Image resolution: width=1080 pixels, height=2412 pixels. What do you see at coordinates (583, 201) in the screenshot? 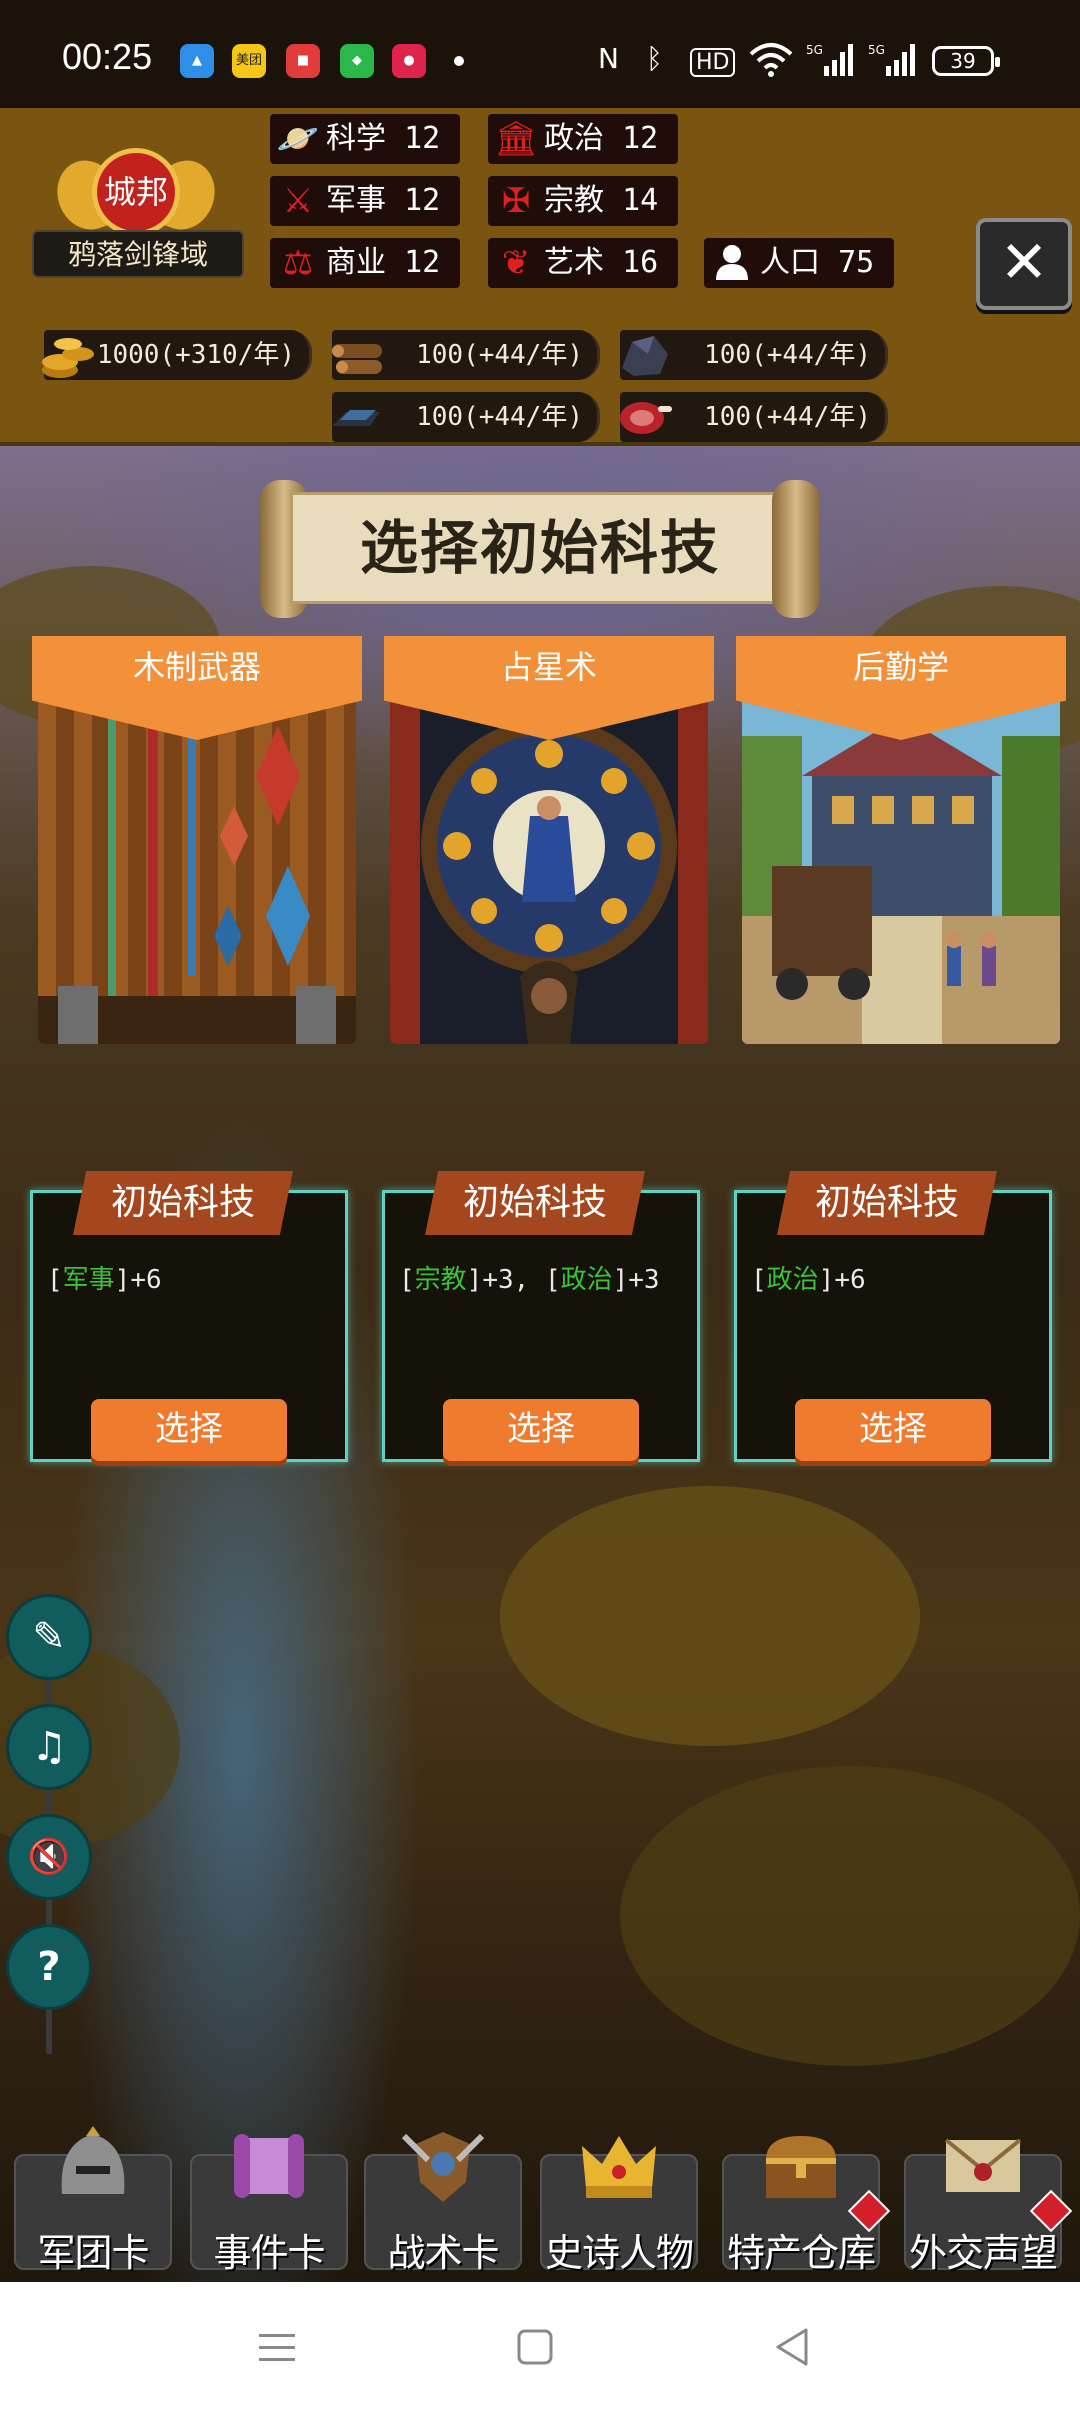
I see `stat-religion: ✠ 宗教 14` at bounding box center [583, 201].